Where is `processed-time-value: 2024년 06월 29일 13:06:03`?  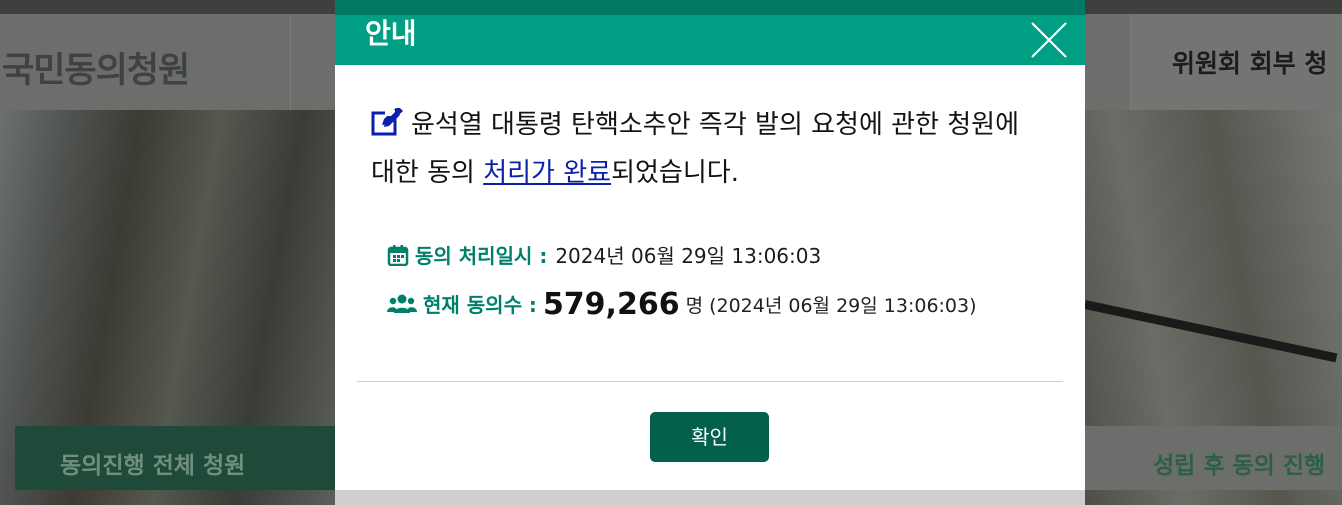 processed-time-value: 2024년 06월 29일 13:06:03 is located at coordinates (688, 256).